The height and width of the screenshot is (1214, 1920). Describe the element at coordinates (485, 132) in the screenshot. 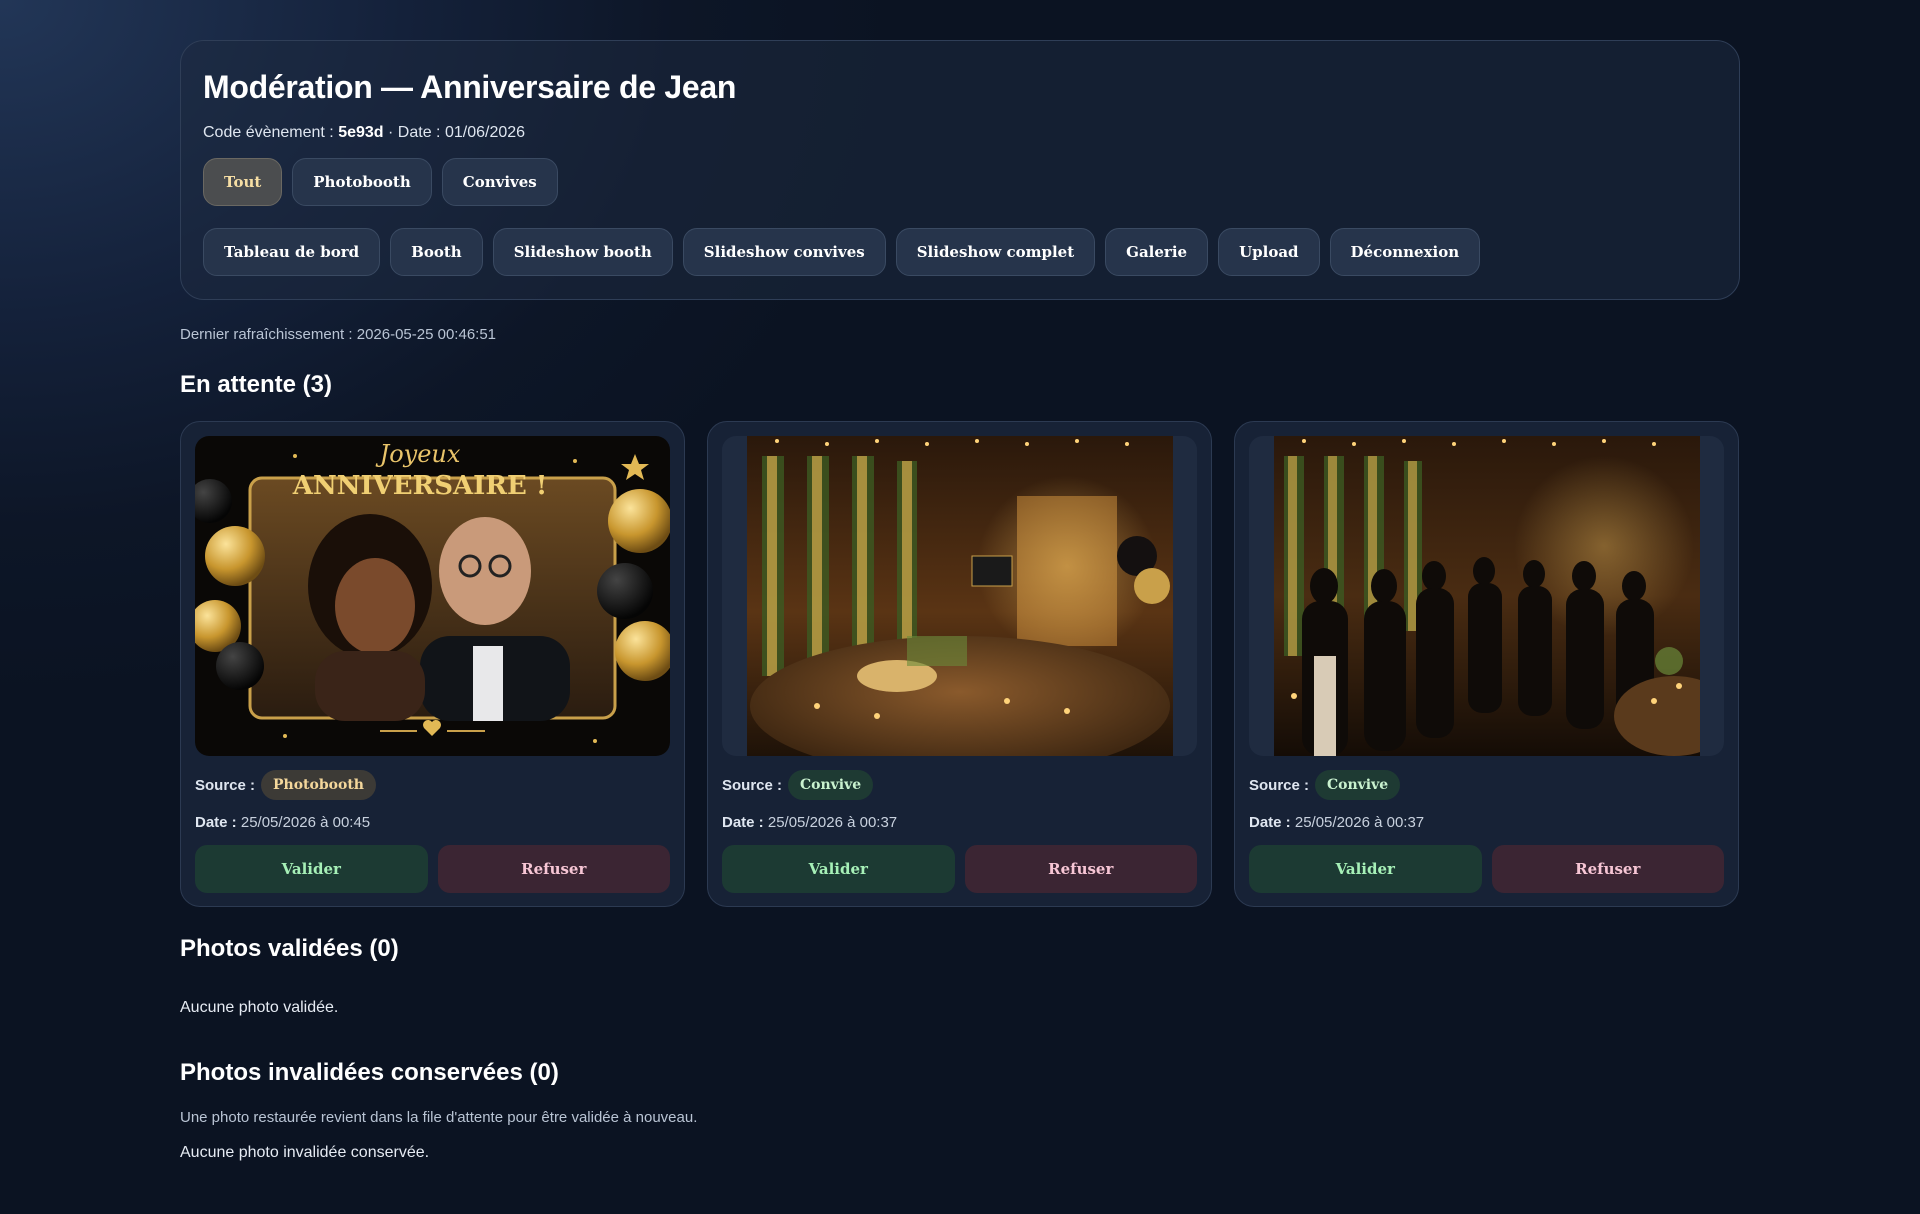

I see `event-date-value: 01/06/2026` at that location.